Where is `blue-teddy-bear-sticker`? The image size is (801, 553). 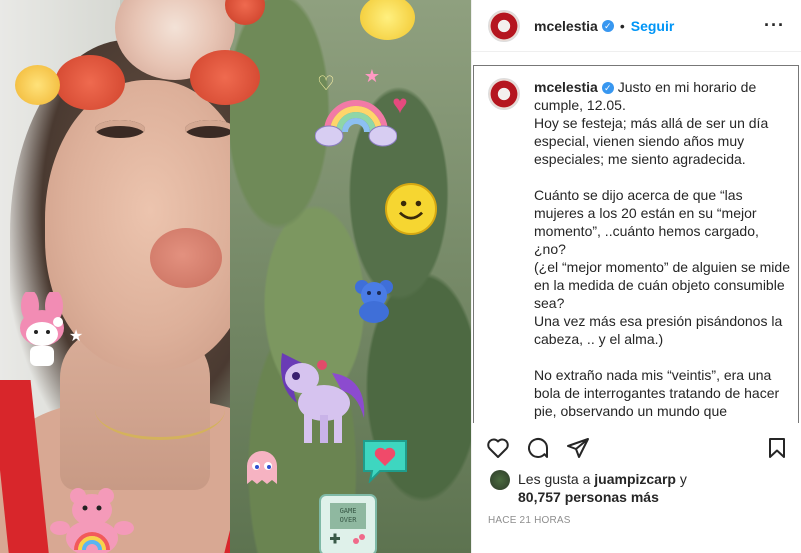
blue-teddy-bear-sticker is located at coordinates (374, 301).